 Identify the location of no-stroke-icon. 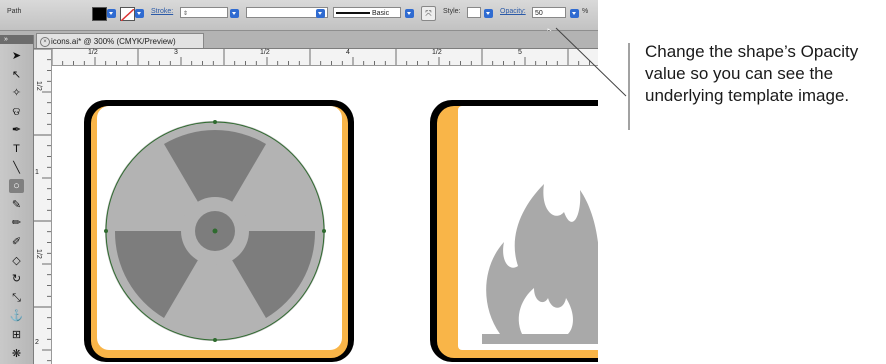
(127, 15).